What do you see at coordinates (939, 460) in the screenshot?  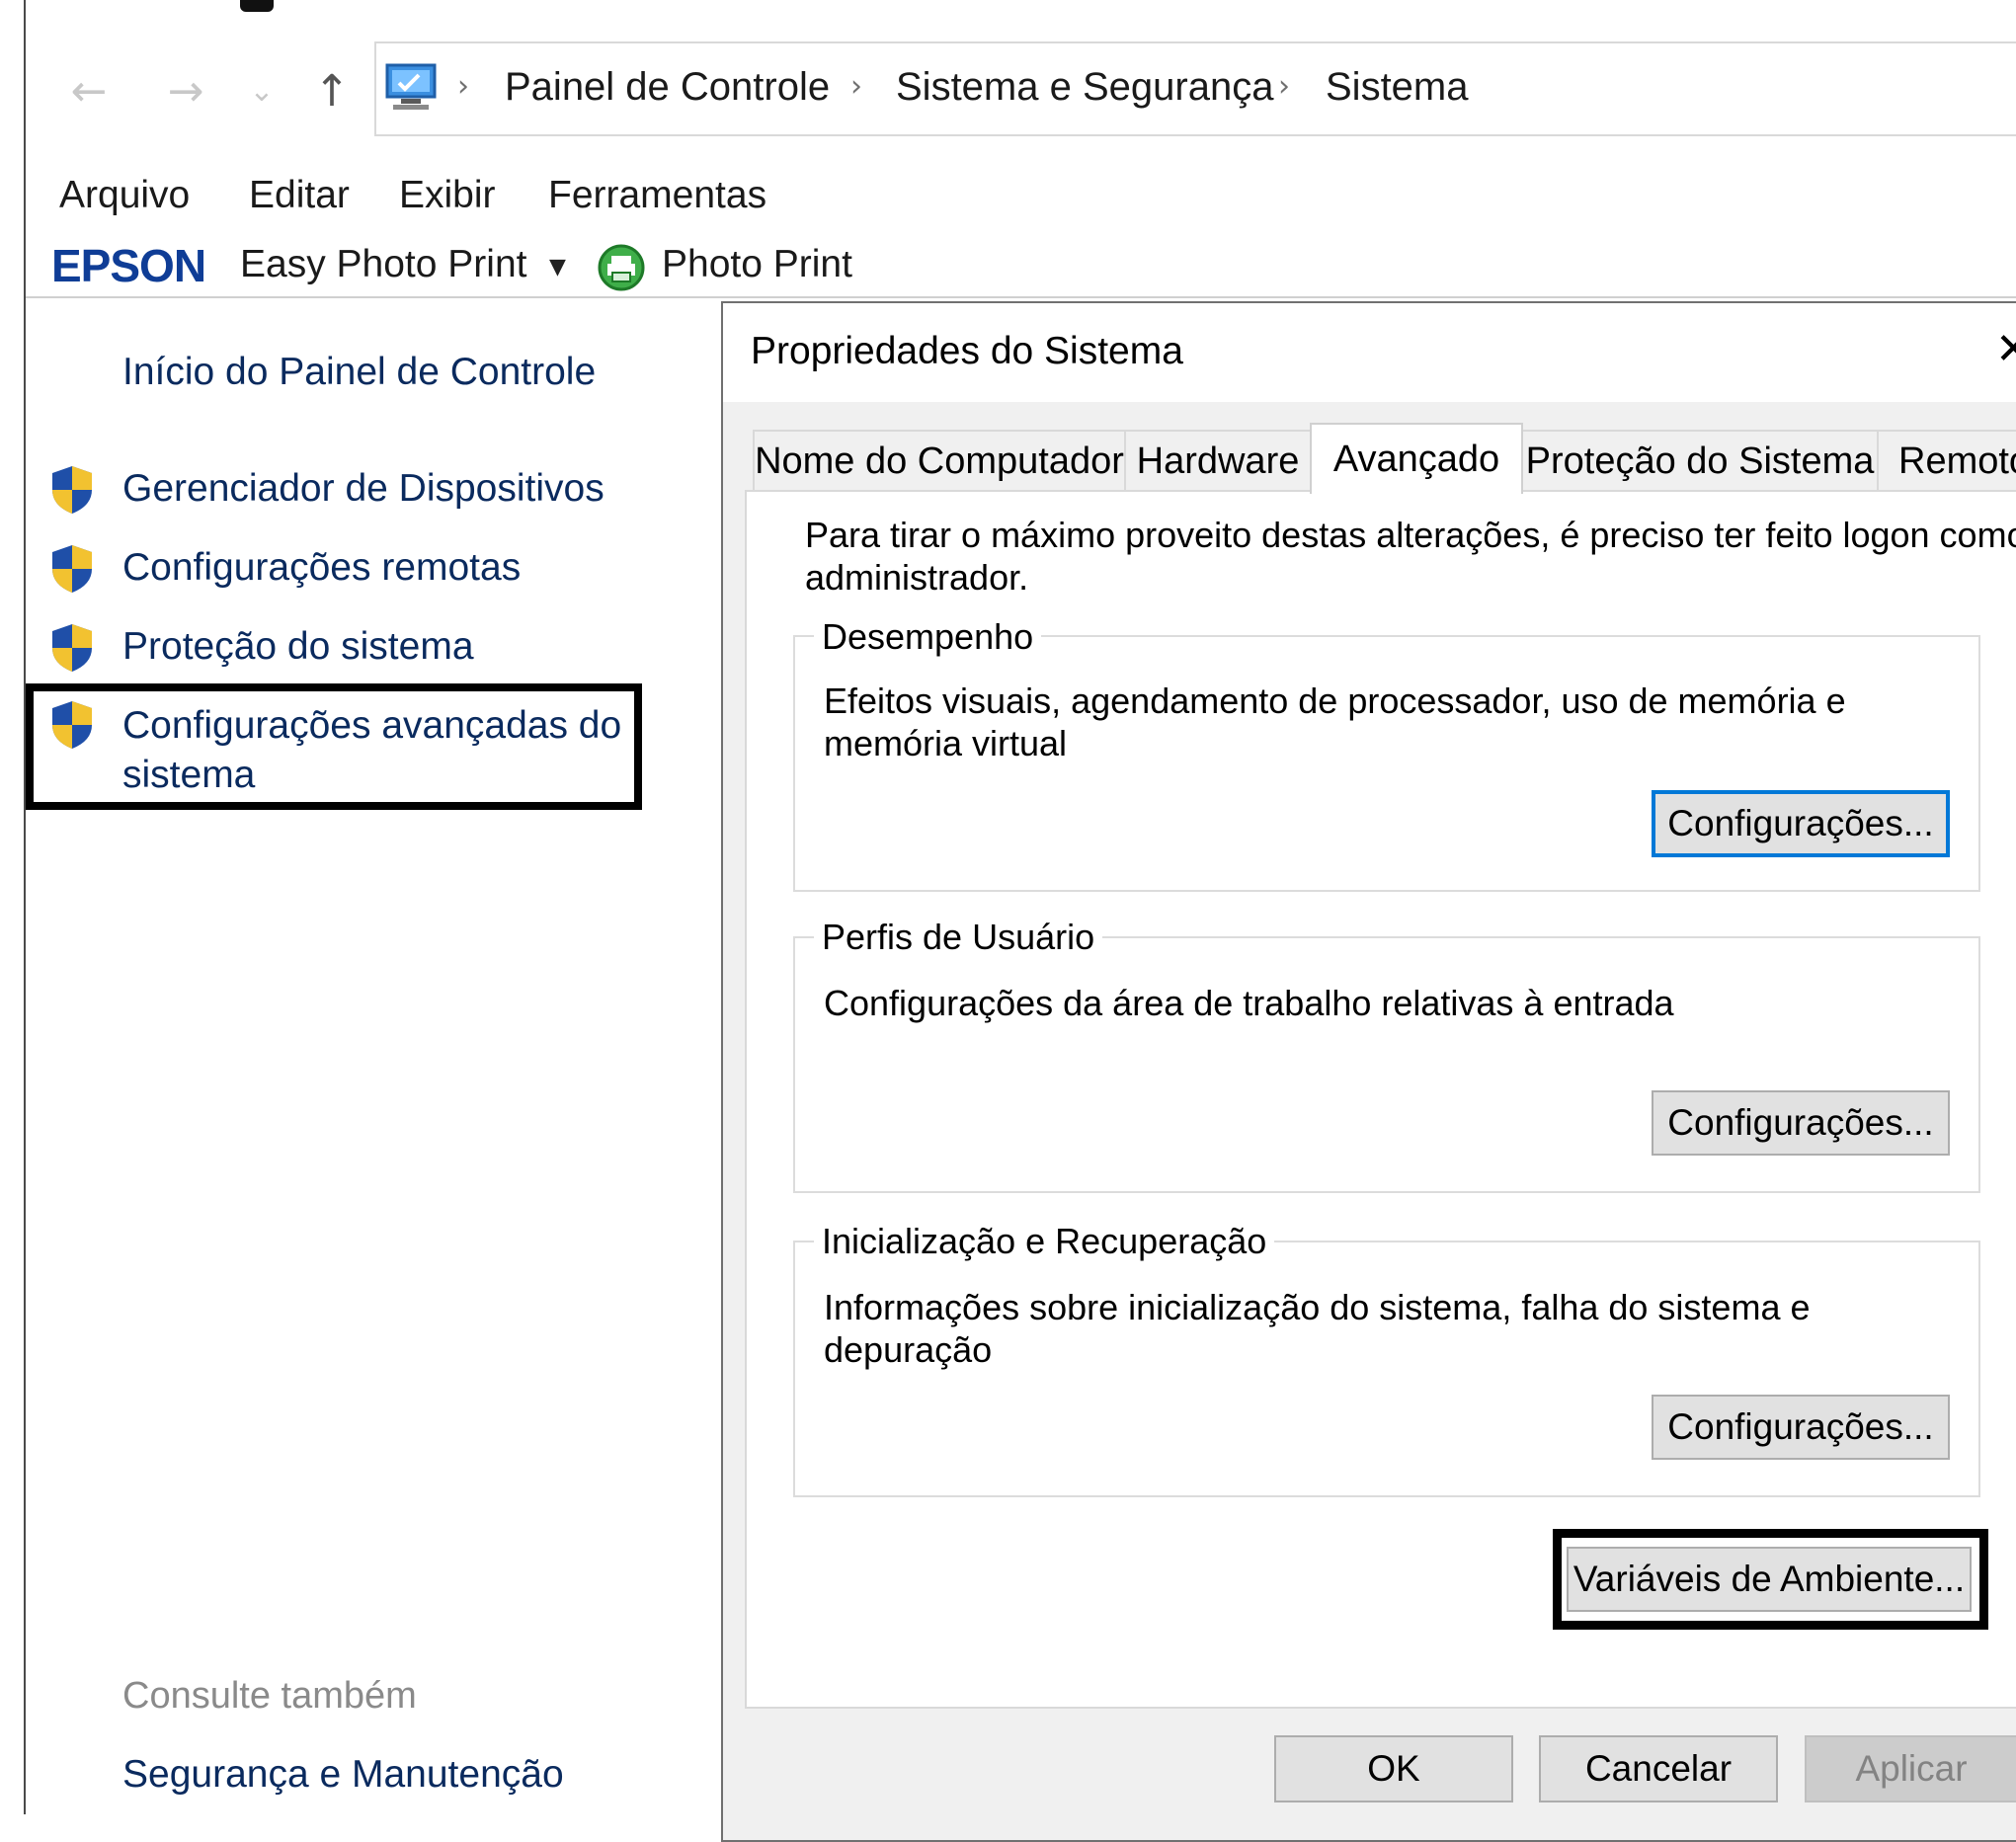 I see `tab-computer-name: Nome do Computador` at bounding box center [939, 460].